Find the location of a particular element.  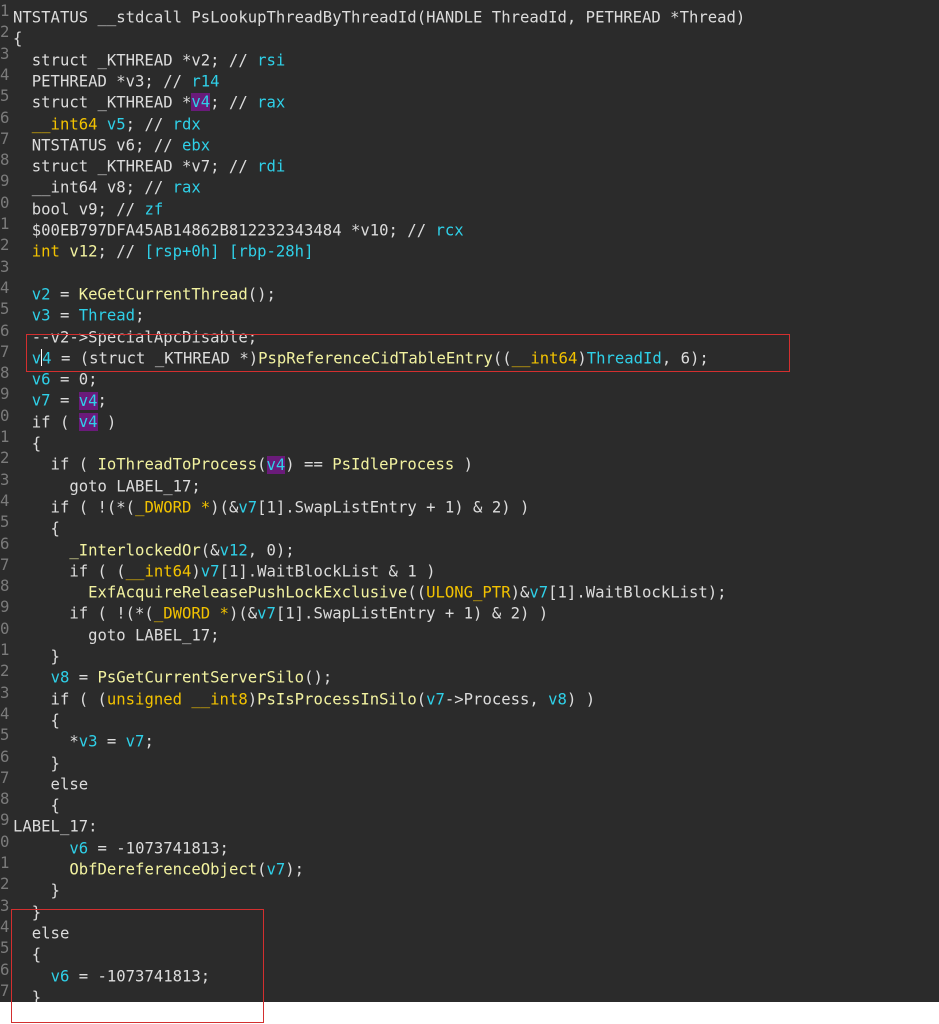

code-line: 7 else is located at coordinates (469, 780).